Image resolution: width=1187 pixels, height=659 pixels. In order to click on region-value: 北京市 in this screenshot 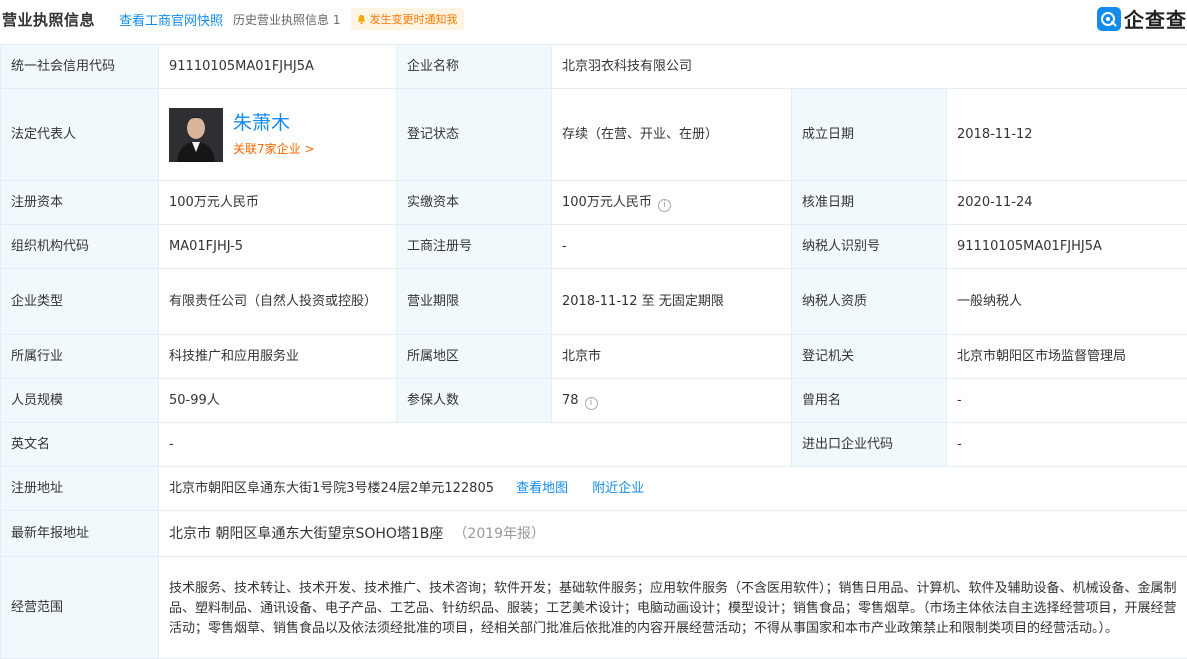, I will do `click(671, 356)`.